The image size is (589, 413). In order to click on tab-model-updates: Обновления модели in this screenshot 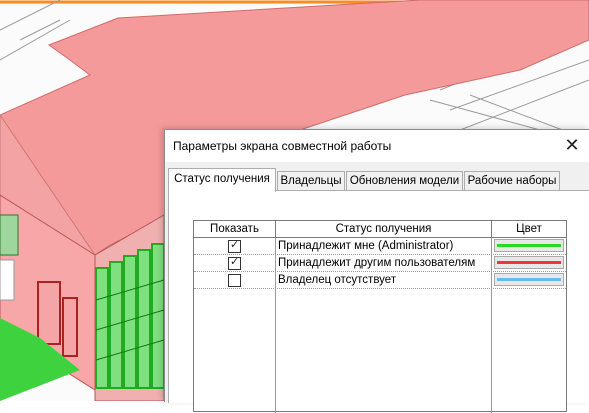, I will do `click(404, 181)`.